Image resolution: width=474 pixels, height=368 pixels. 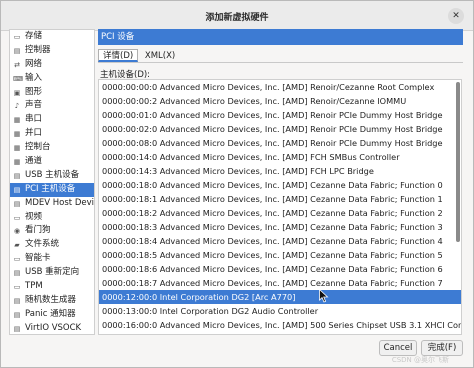 I want to click on video-icon: ▭, so click(x=17, y=217).